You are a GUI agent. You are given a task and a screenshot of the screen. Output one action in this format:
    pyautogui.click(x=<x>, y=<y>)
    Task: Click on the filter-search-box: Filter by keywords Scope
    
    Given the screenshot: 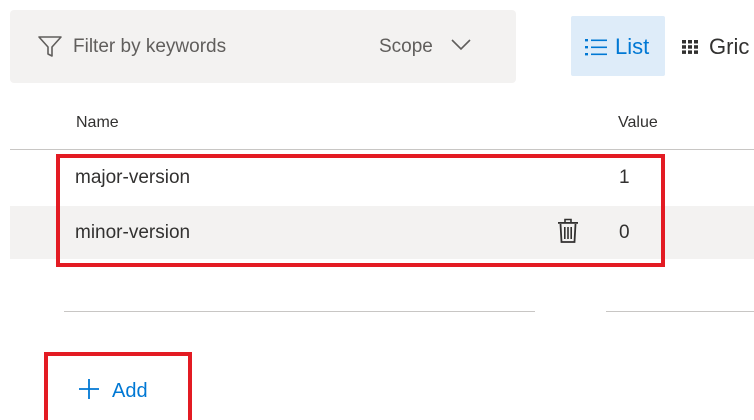 What is the action you would take?
    pyautogui.click(x=263, y=46)
    